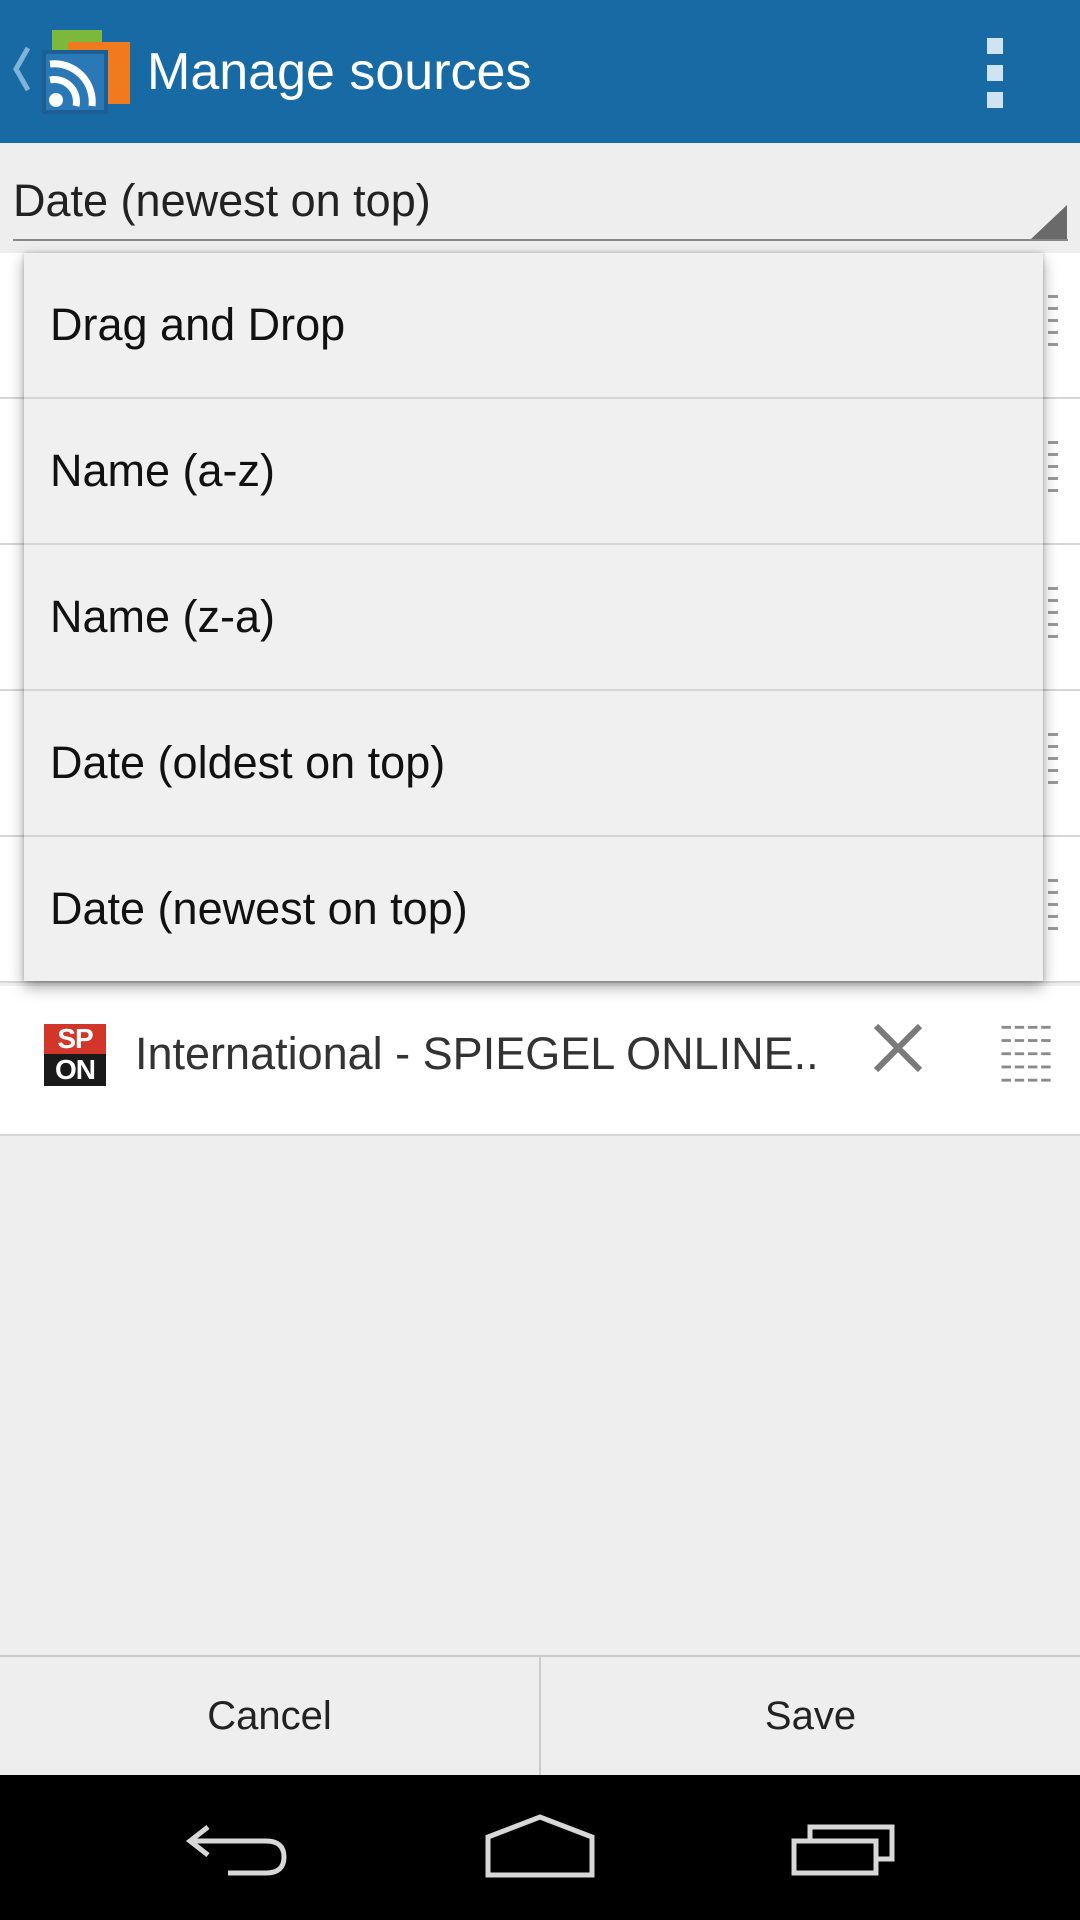 The width and height of the screenshot is (1080, 1920). What do you see at coordinates (477, 1053) in the screenshot?
I see `source-title: International - SPIEGEL ONLINE..` at bounding box center [477, 1053].